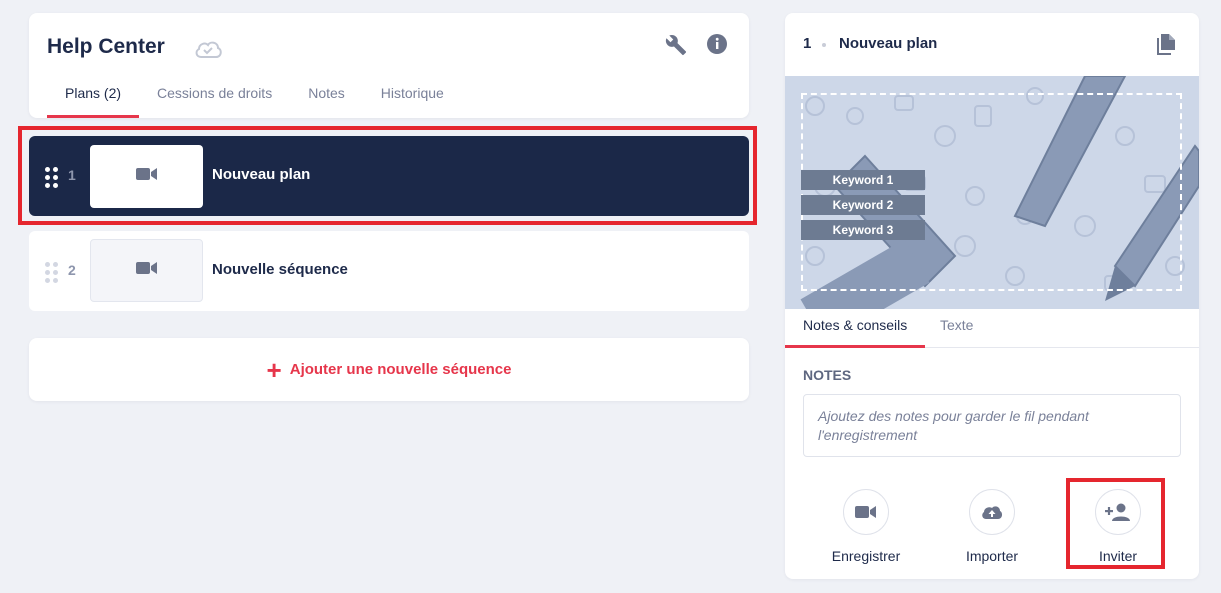  I want to click on tab-texte: Texte, so click(956, 328).